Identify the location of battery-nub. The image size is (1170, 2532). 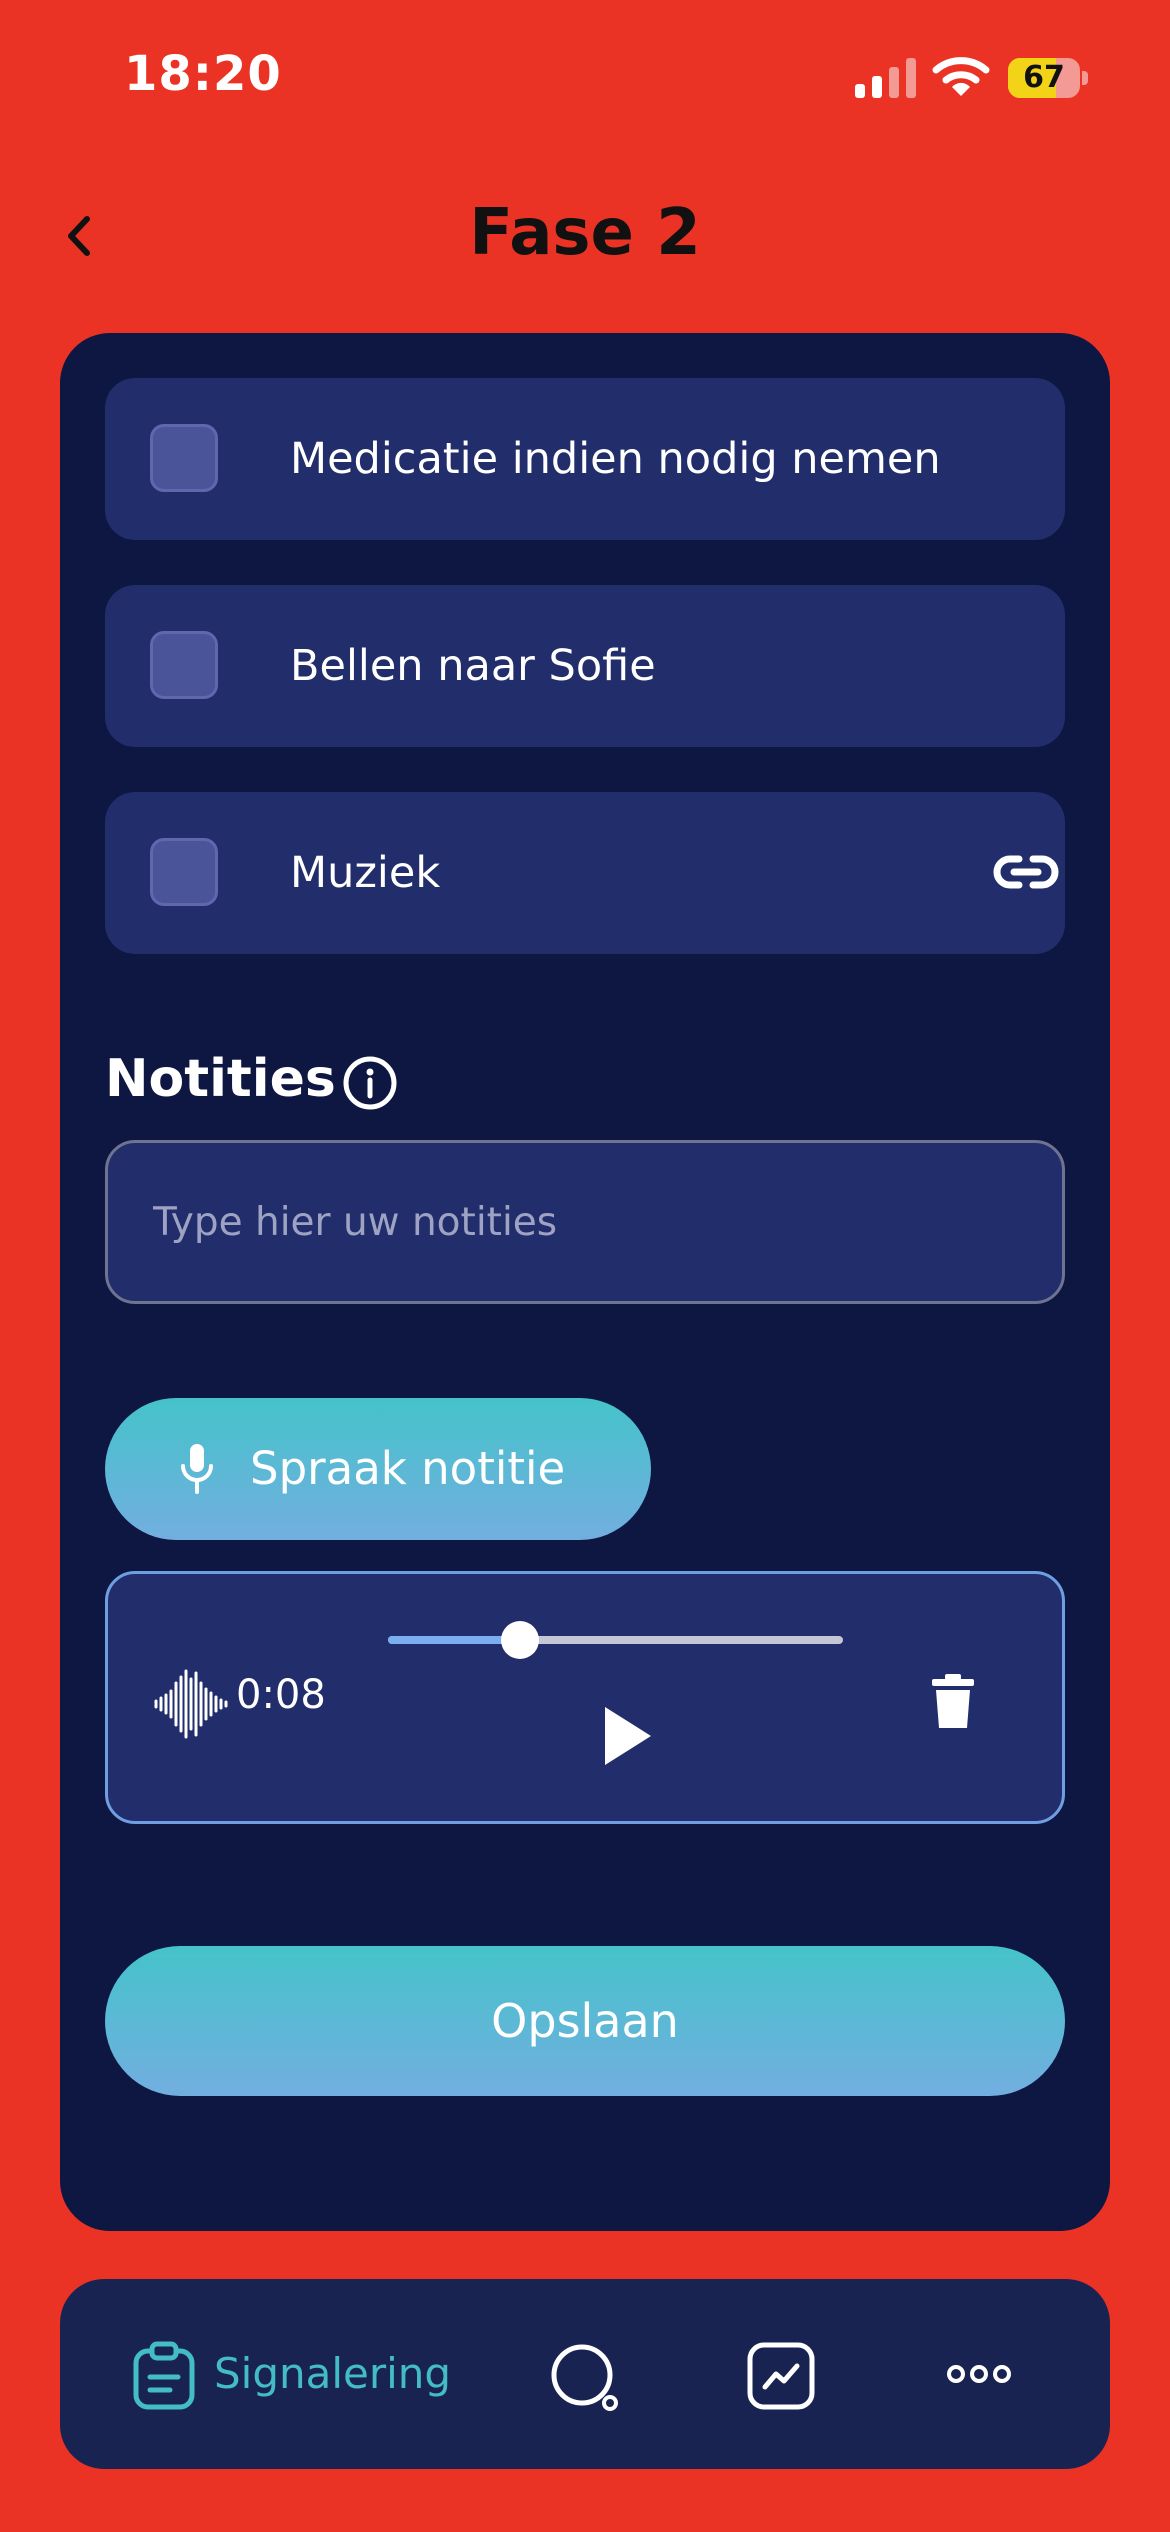
(1085, 78).